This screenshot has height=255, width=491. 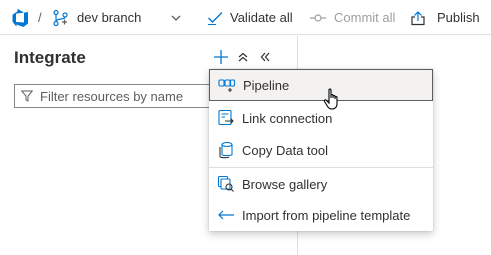 I want to click on commit-icon, so click(x=318, y=18).